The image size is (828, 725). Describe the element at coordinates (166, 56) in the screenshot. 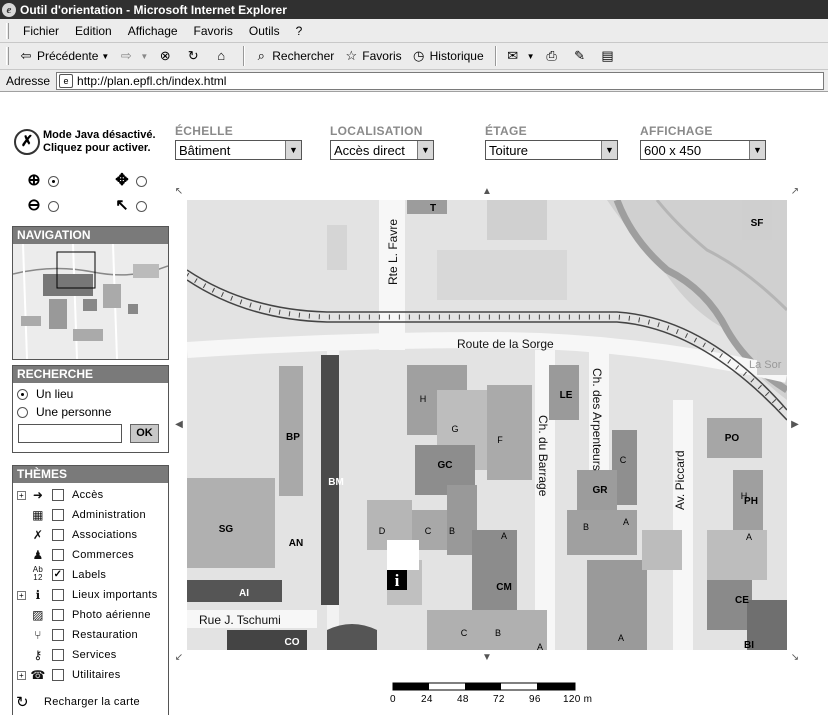

I see `stop-button: ⊗` at that location.